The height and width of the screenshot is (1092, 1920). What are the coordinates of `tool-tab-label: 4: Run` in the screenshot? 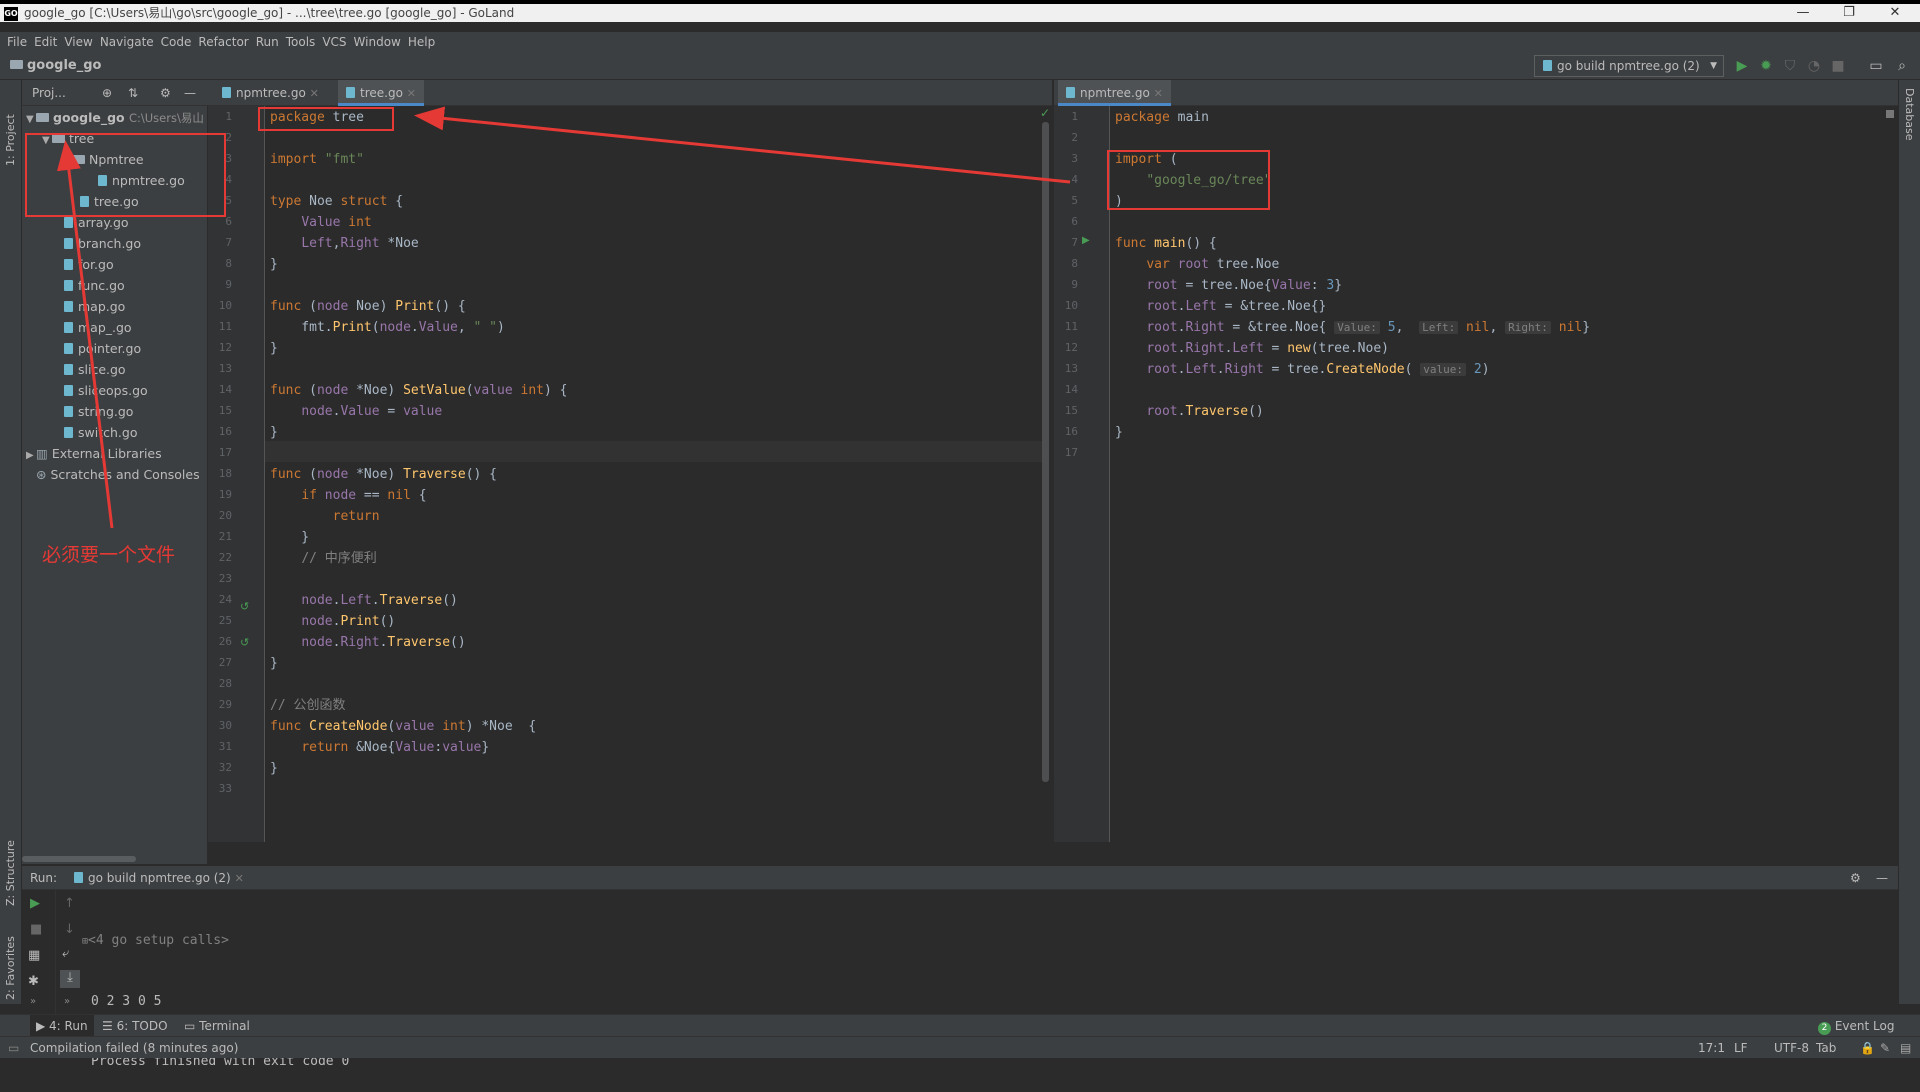 It's located at (68, 1026).